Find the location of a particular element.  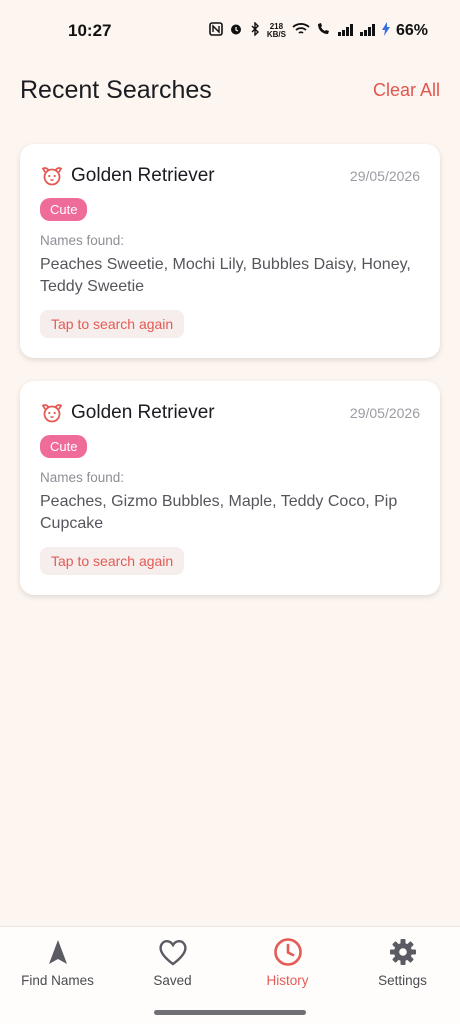

signal-icon is located at coordinates (345, 31).